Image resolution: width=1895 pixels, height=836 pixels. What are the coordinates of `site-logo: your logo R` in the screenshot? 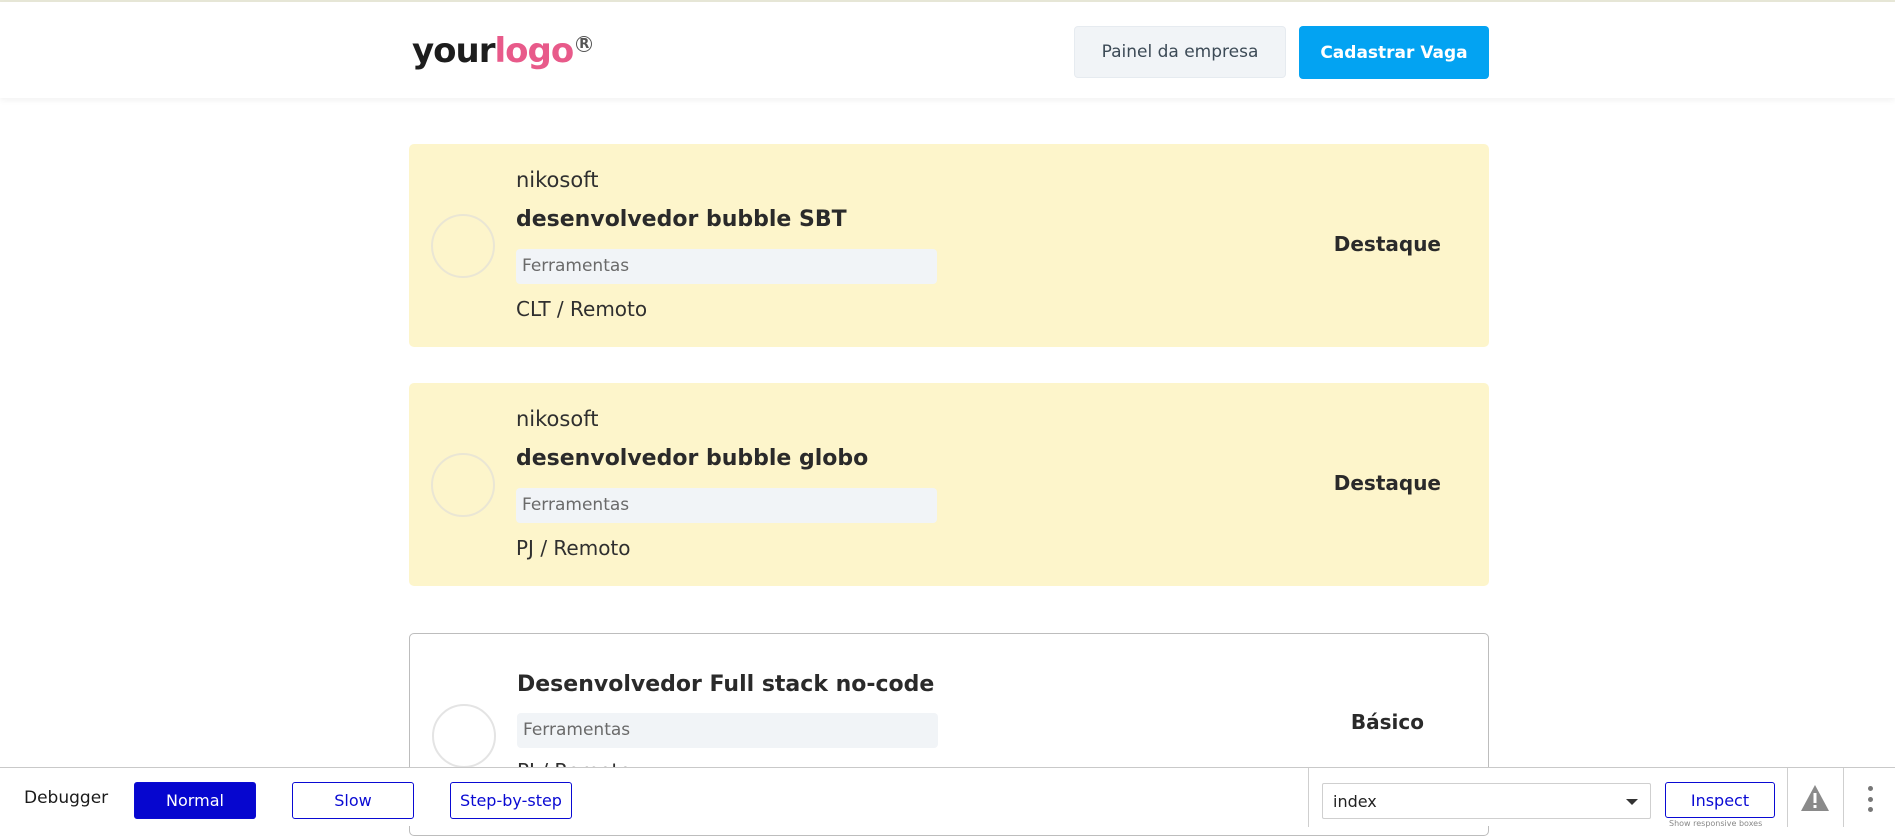 It's located at (502, 51).